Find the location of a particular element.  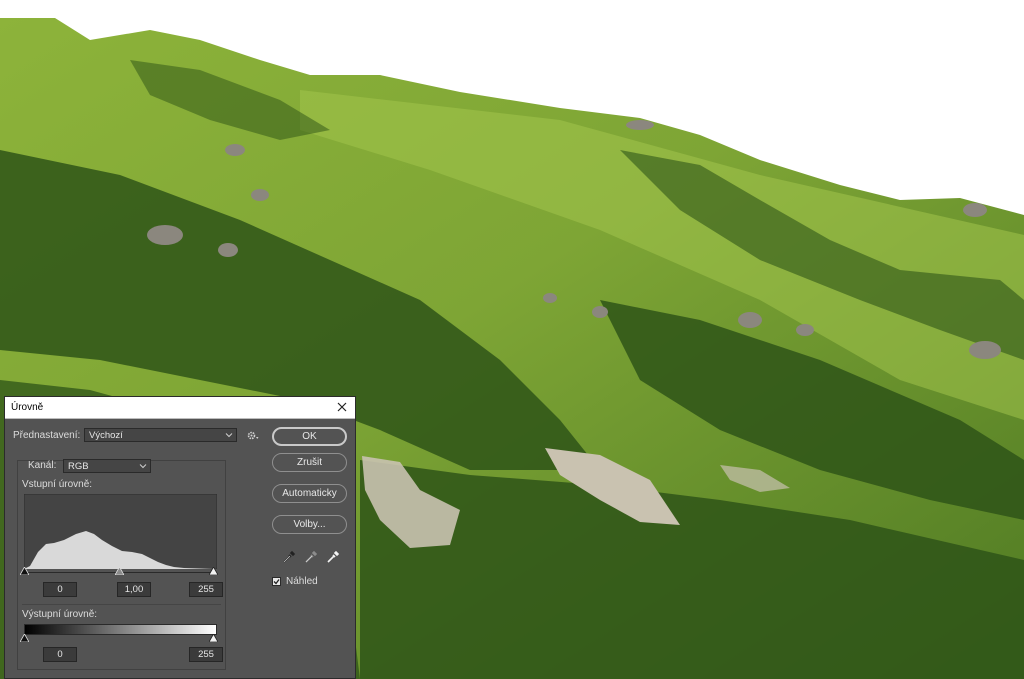

preview-label: Náhled is located at coordinates (302, 581).